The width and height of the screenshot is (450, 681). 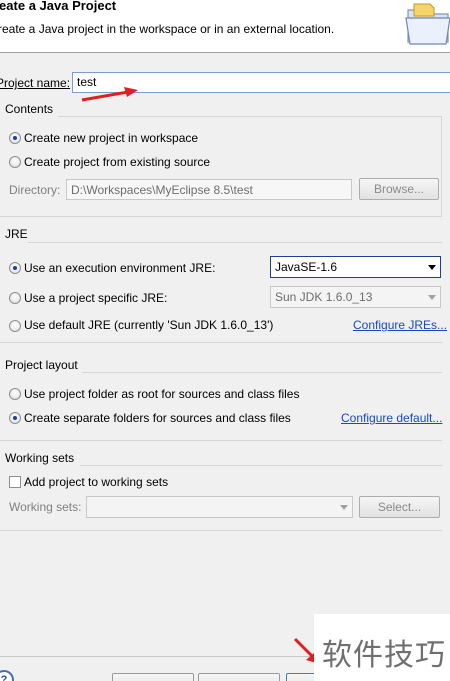 I want to click on create-new-project-label: Create new project in workspace, so click(x=111, y=138).